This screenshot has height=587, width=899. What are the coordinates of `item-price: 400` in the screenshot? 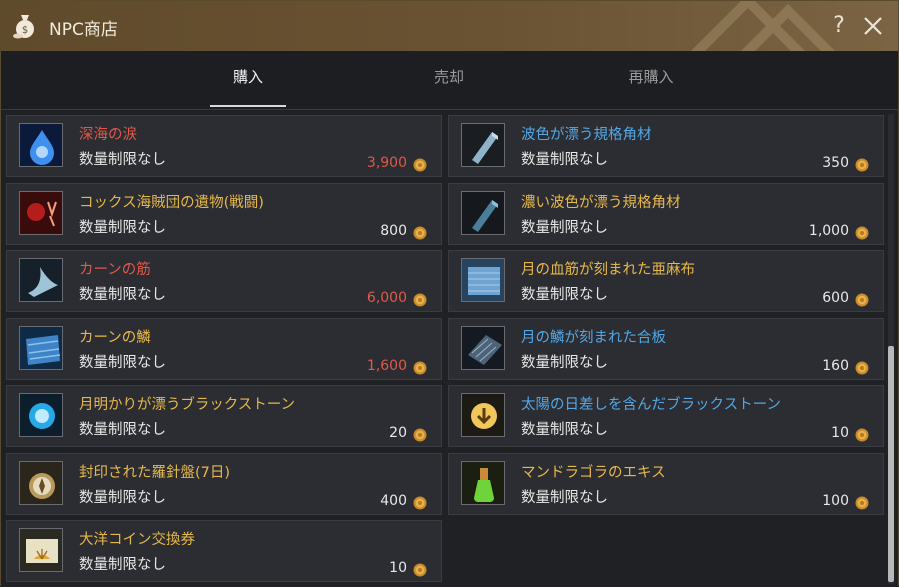 It's located at (393, 500).